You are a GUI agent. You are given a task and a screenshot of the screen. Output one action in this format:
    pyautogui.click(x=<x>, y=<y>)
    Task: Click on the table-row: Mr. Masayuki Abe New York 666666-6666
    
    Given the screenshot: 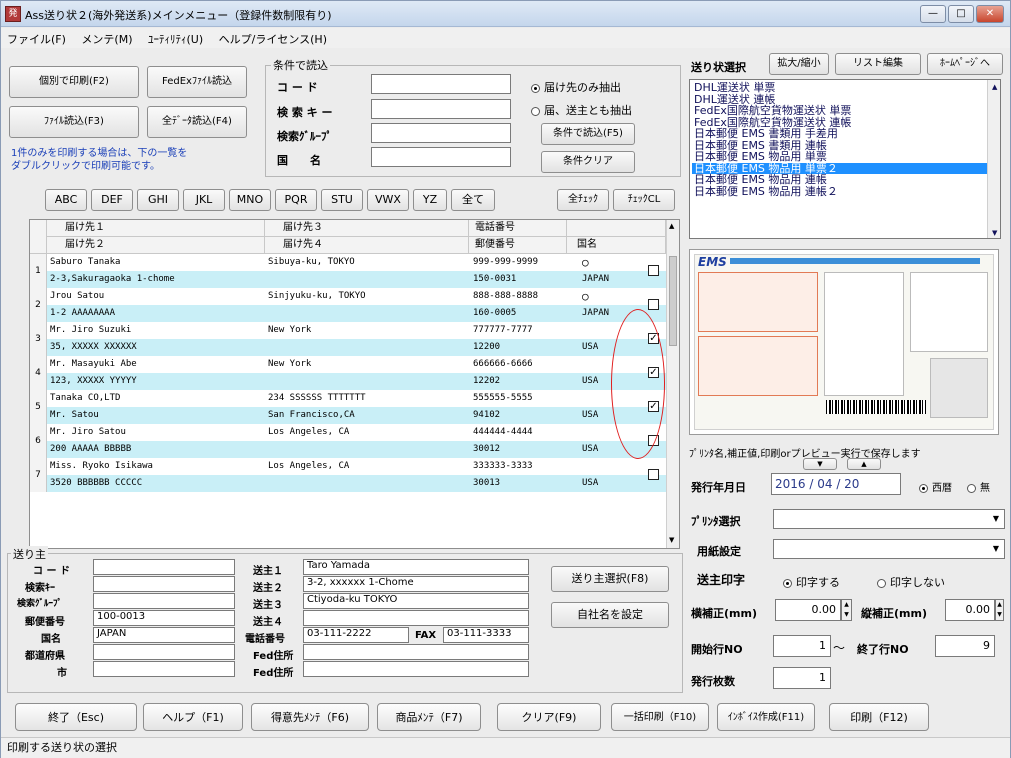 What is the action you would take?
    pyautogui.click(x=348, y=364)
    